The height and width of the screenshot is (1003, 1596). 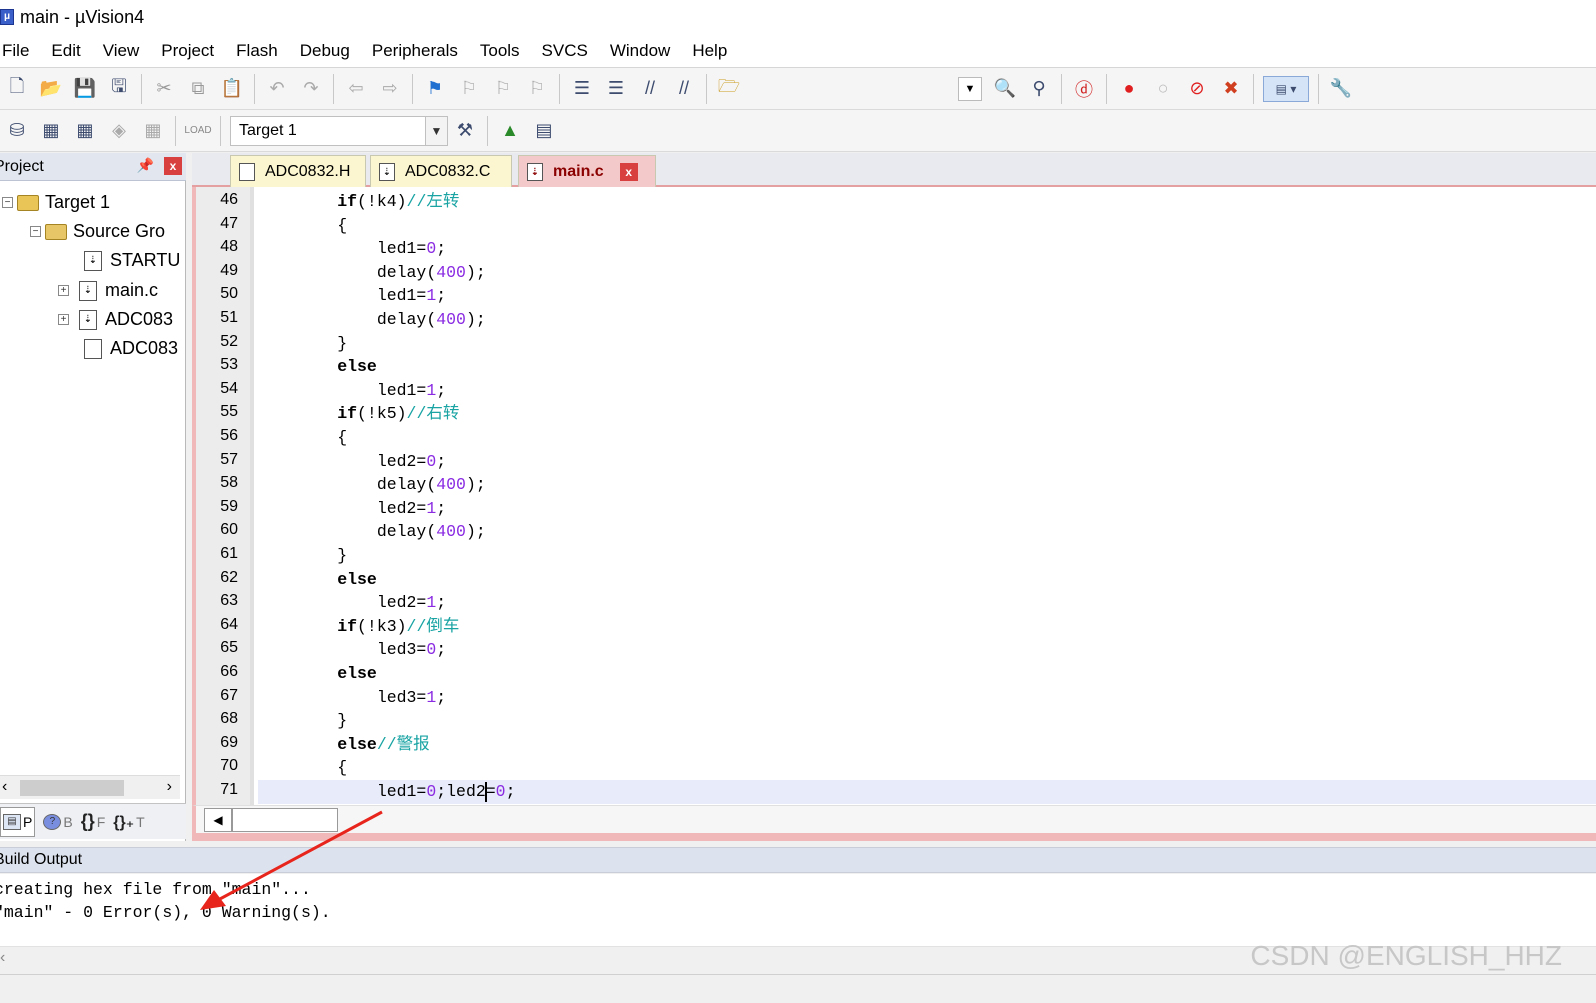 What do you see at coordinates (229, 246) in the screenshot?
I see `line-number: 48` at bounding box center [229, 246].